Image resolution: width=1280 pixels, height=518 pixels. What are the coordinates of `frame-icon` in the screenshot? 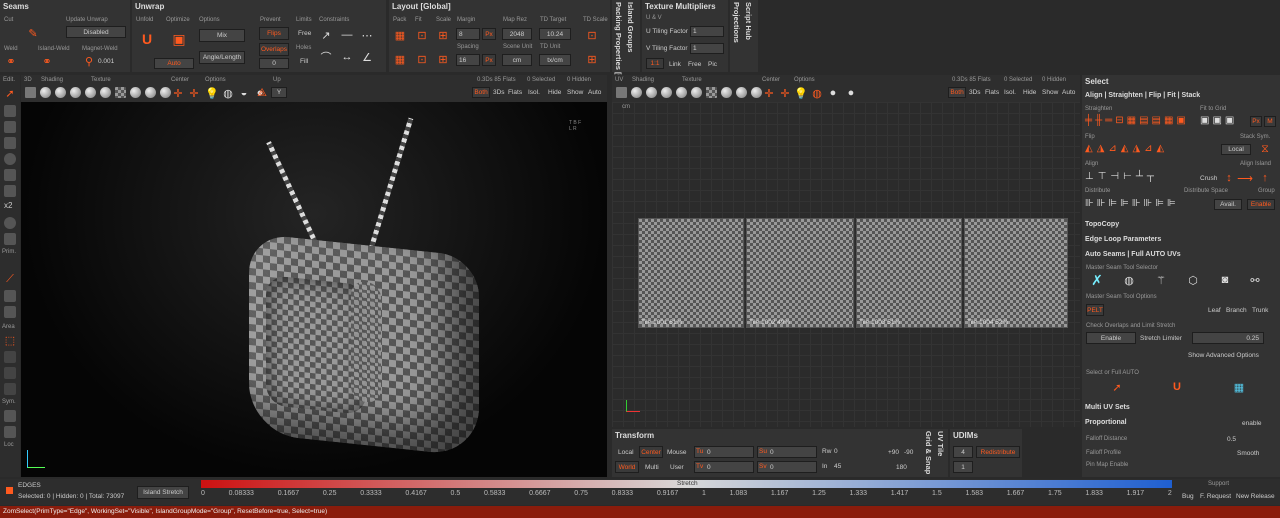 It's located at (30, 92).